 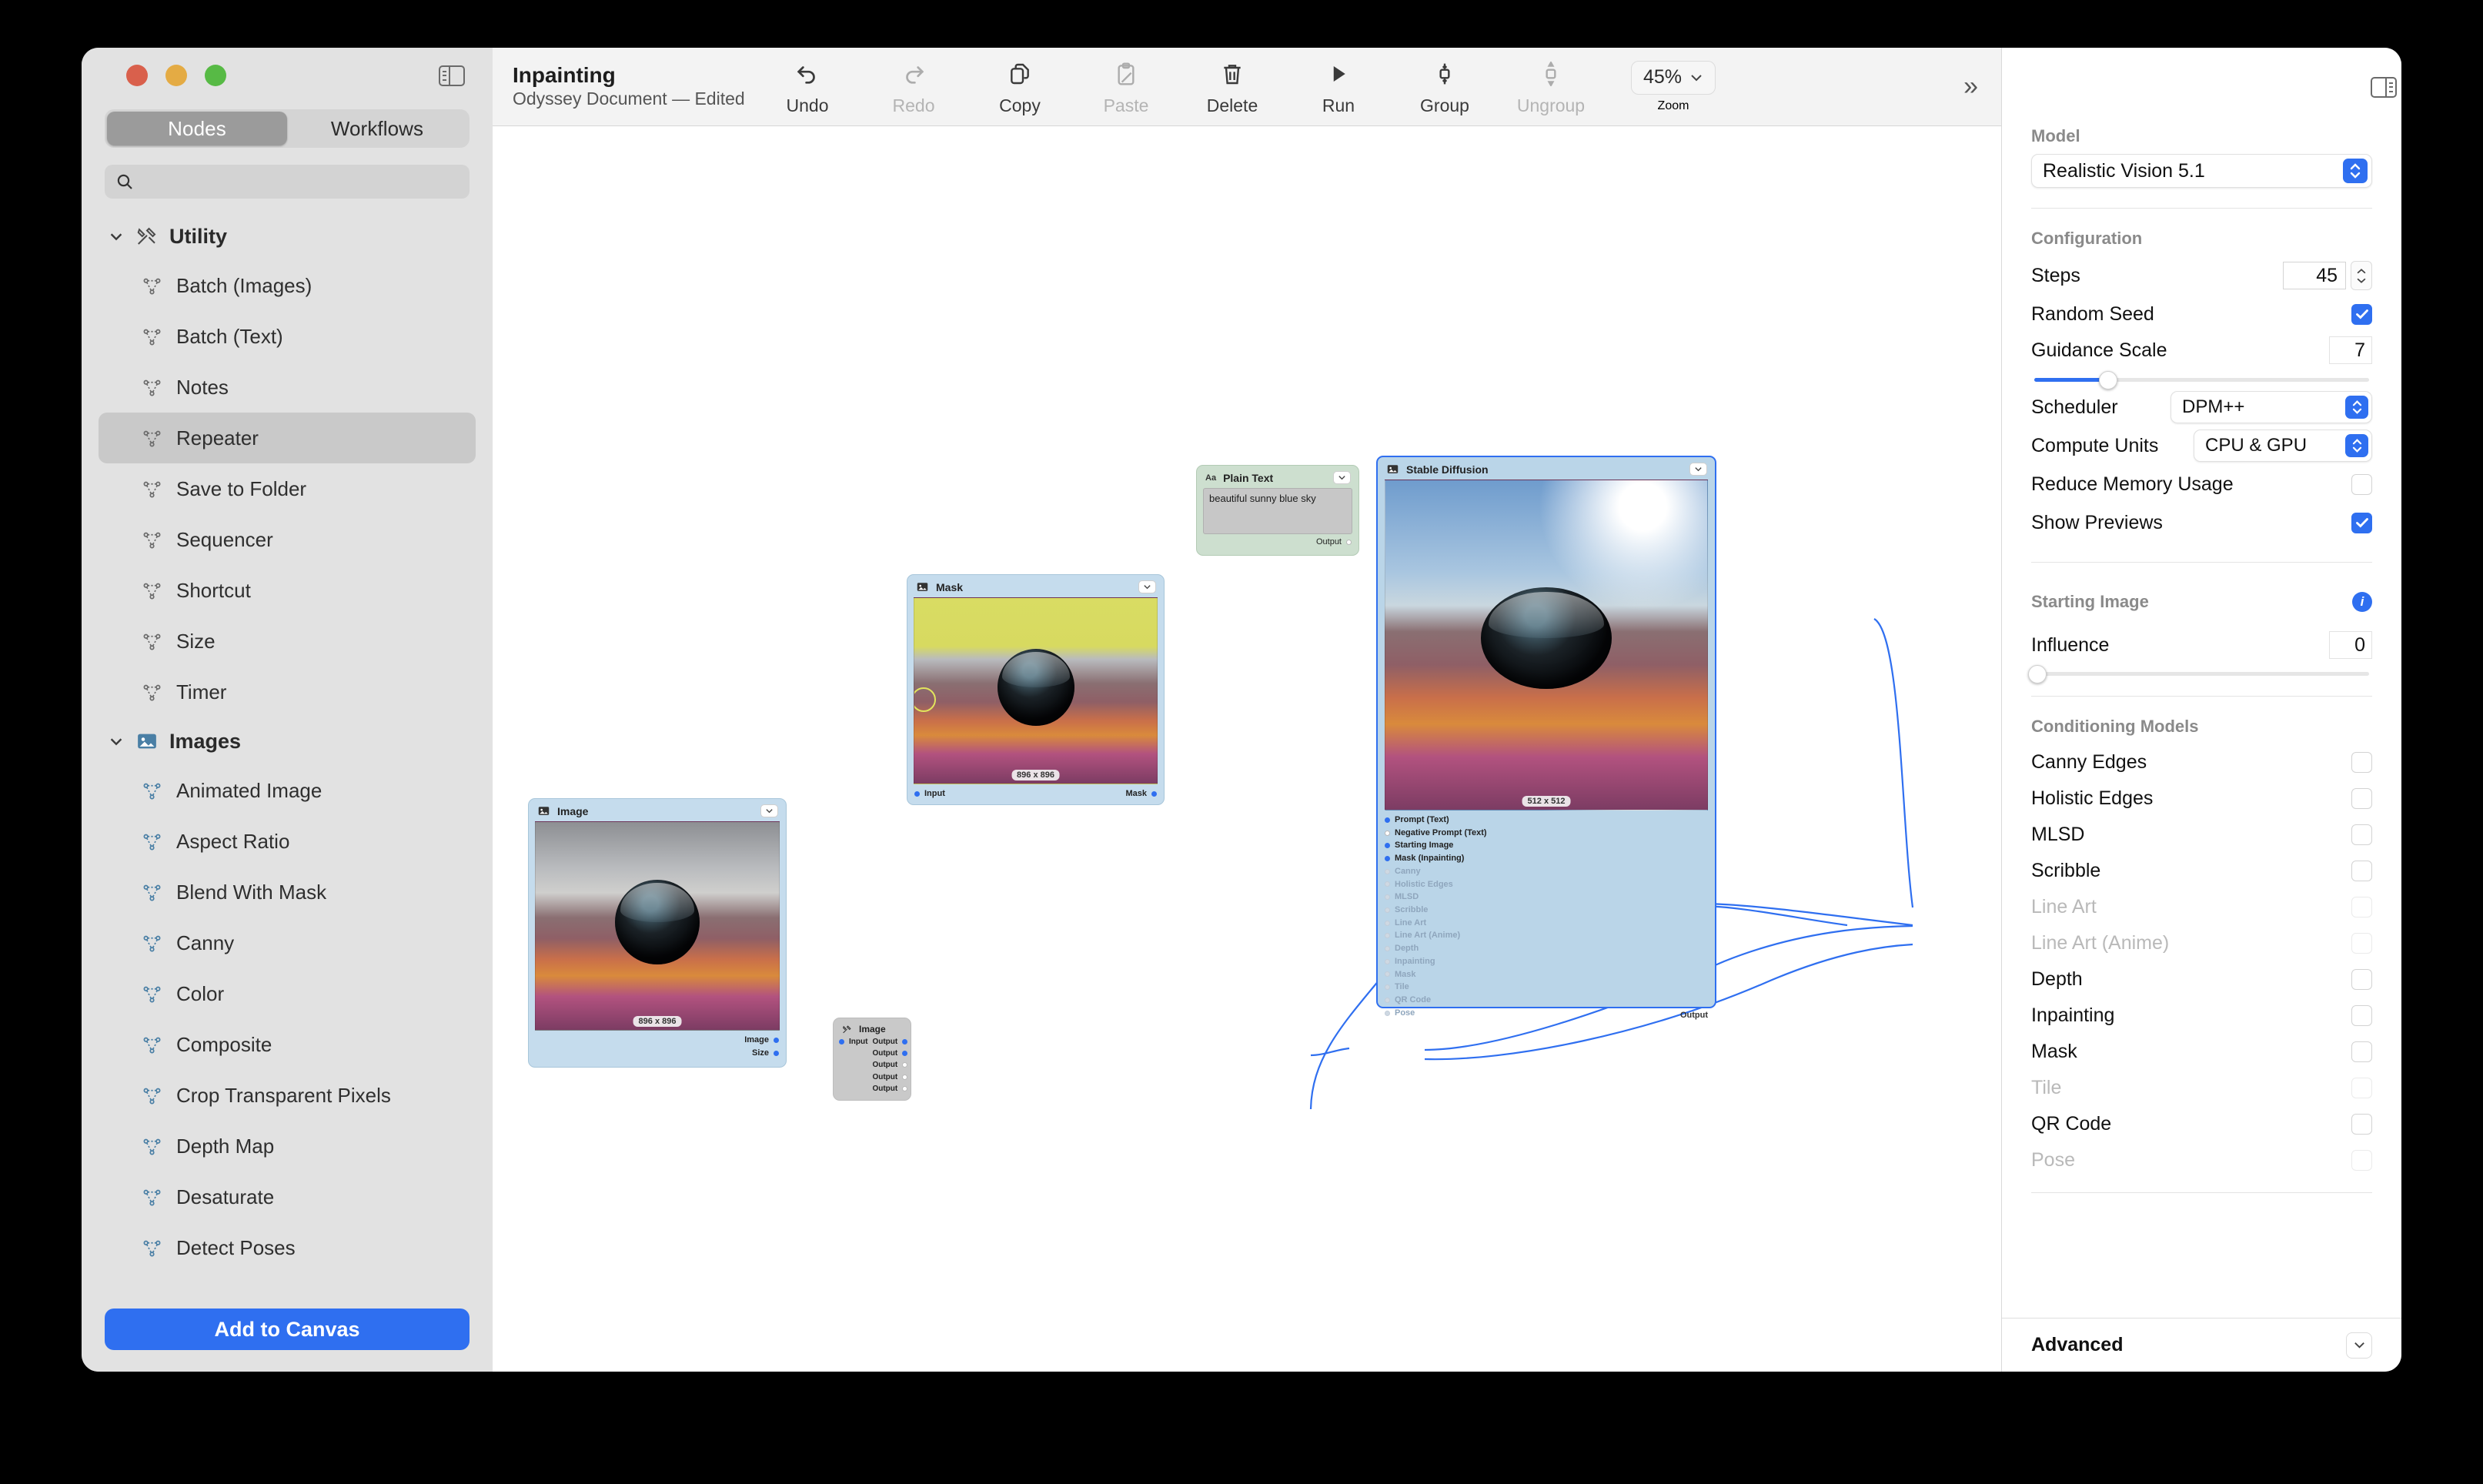 I want to click on guidance-scale-slider, so click(x=2201, y=379).